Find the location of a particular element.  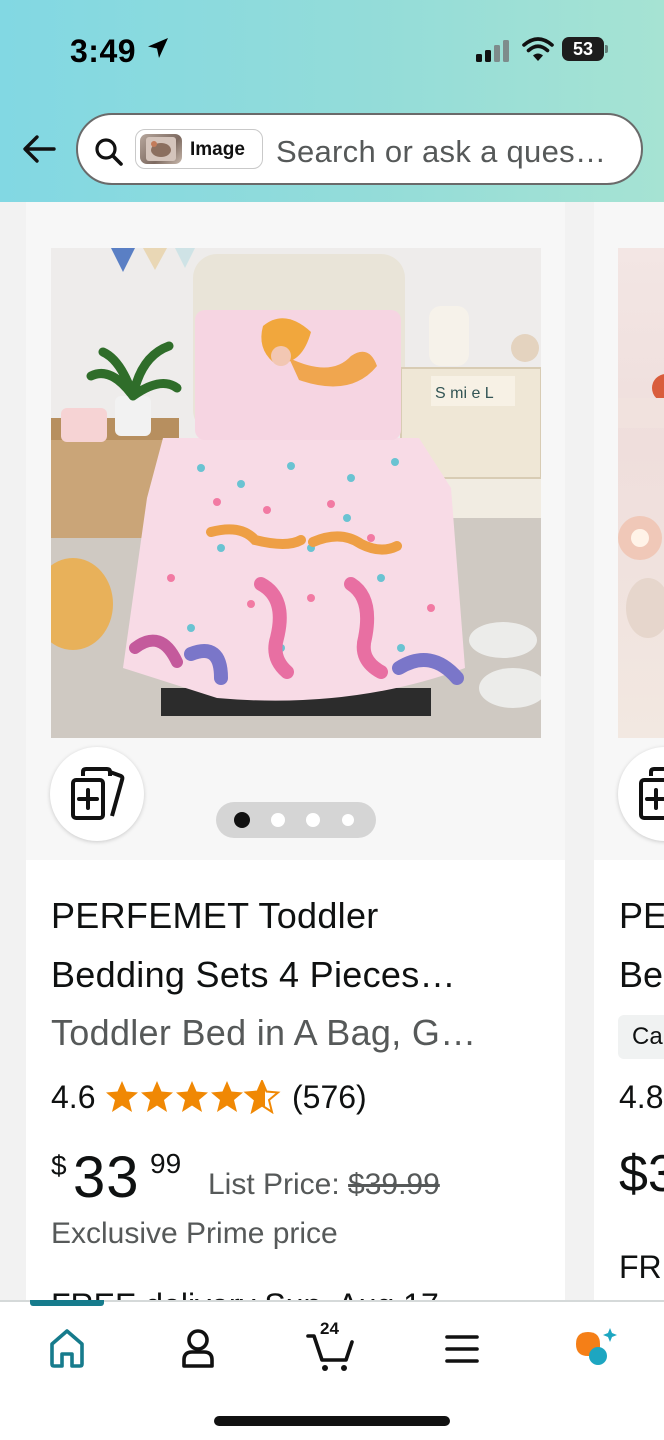

battery-tip is located at coordinates (606, 49).